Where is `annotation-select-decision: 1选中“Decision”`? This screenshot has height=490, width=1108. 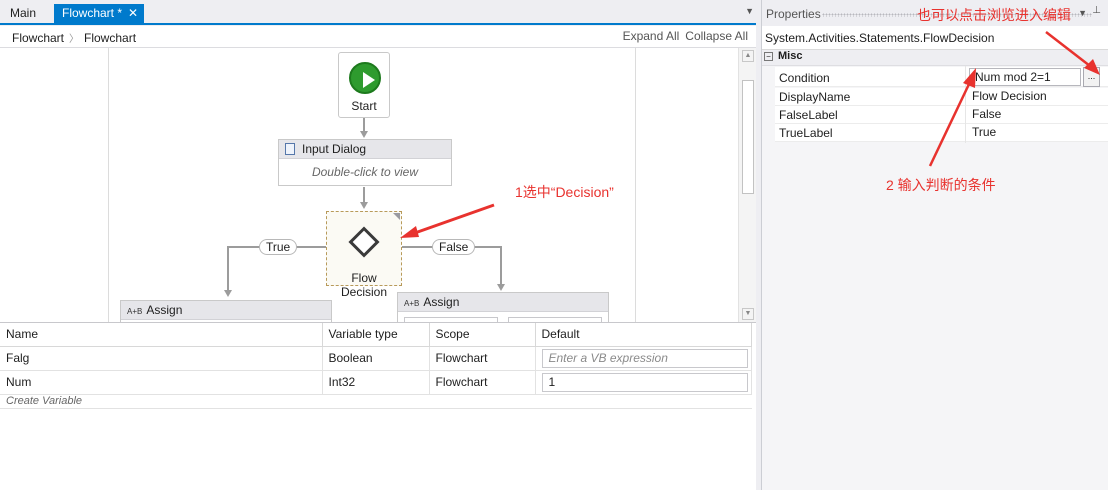
annotation-select-decision: 1选中“Decision” is located at coordinates (564, 192).